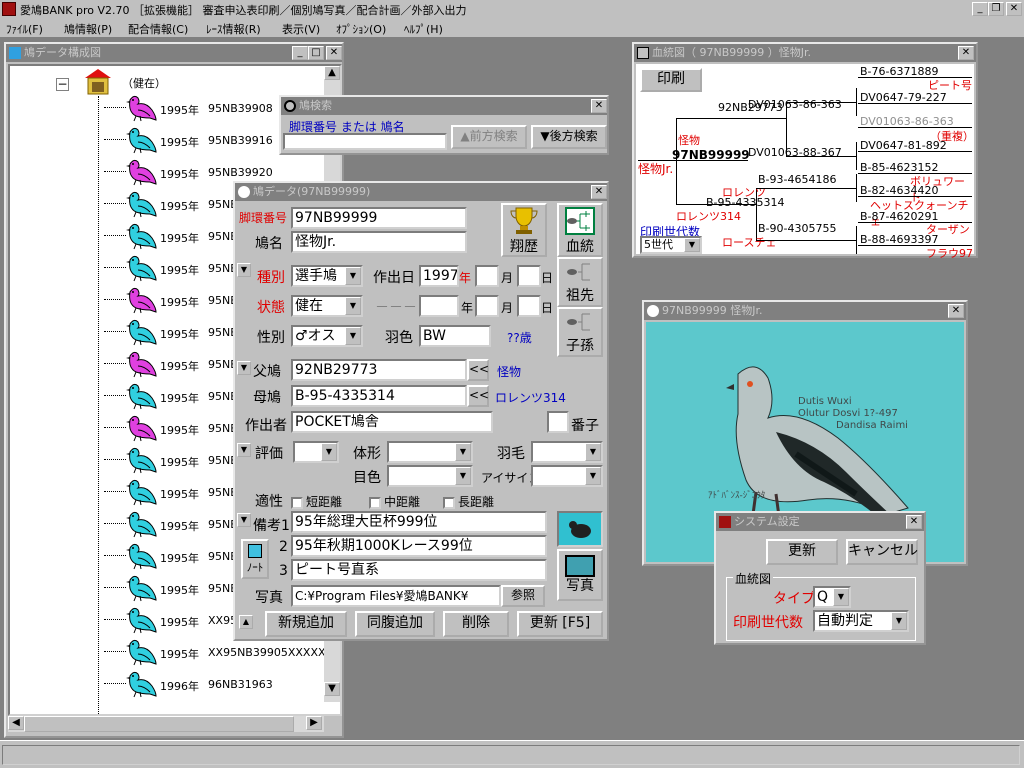  I want to click on d-year-unit: 年, so click(467, 308).